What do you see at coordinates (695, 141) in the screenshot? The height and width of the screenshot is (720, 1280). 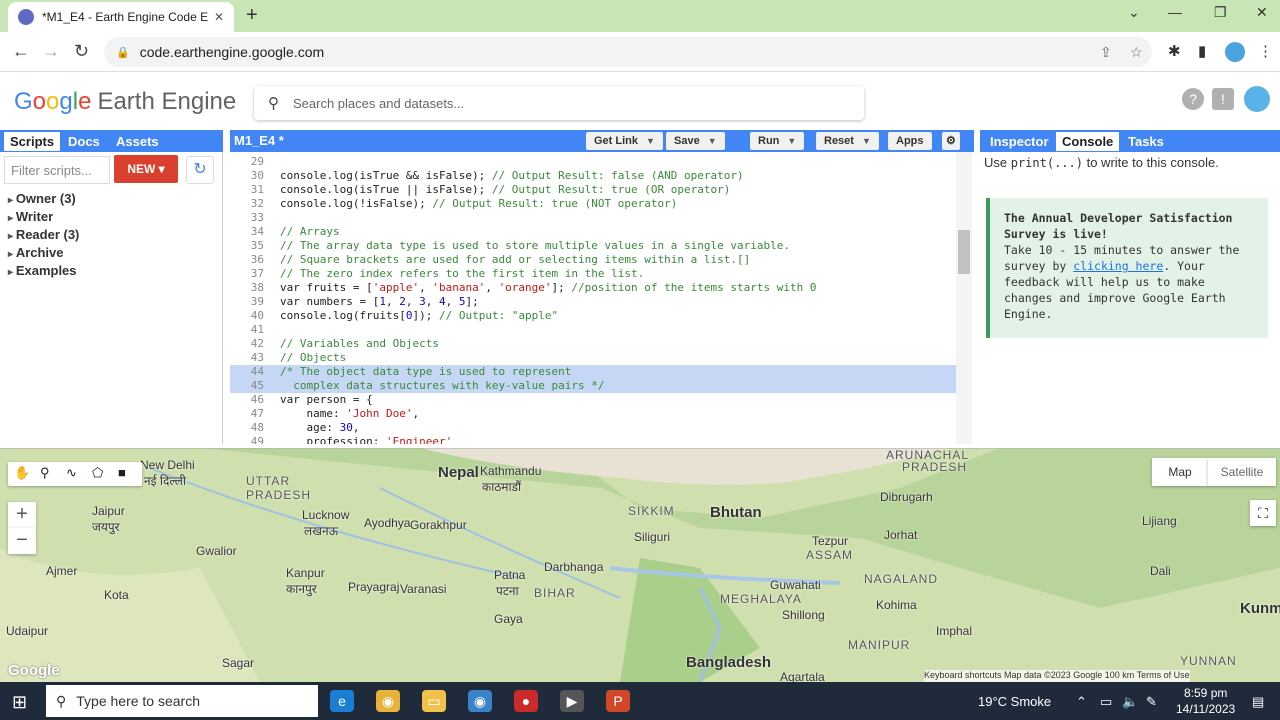 I see `save-button: Save ▼` at bounding box center [695, 141].